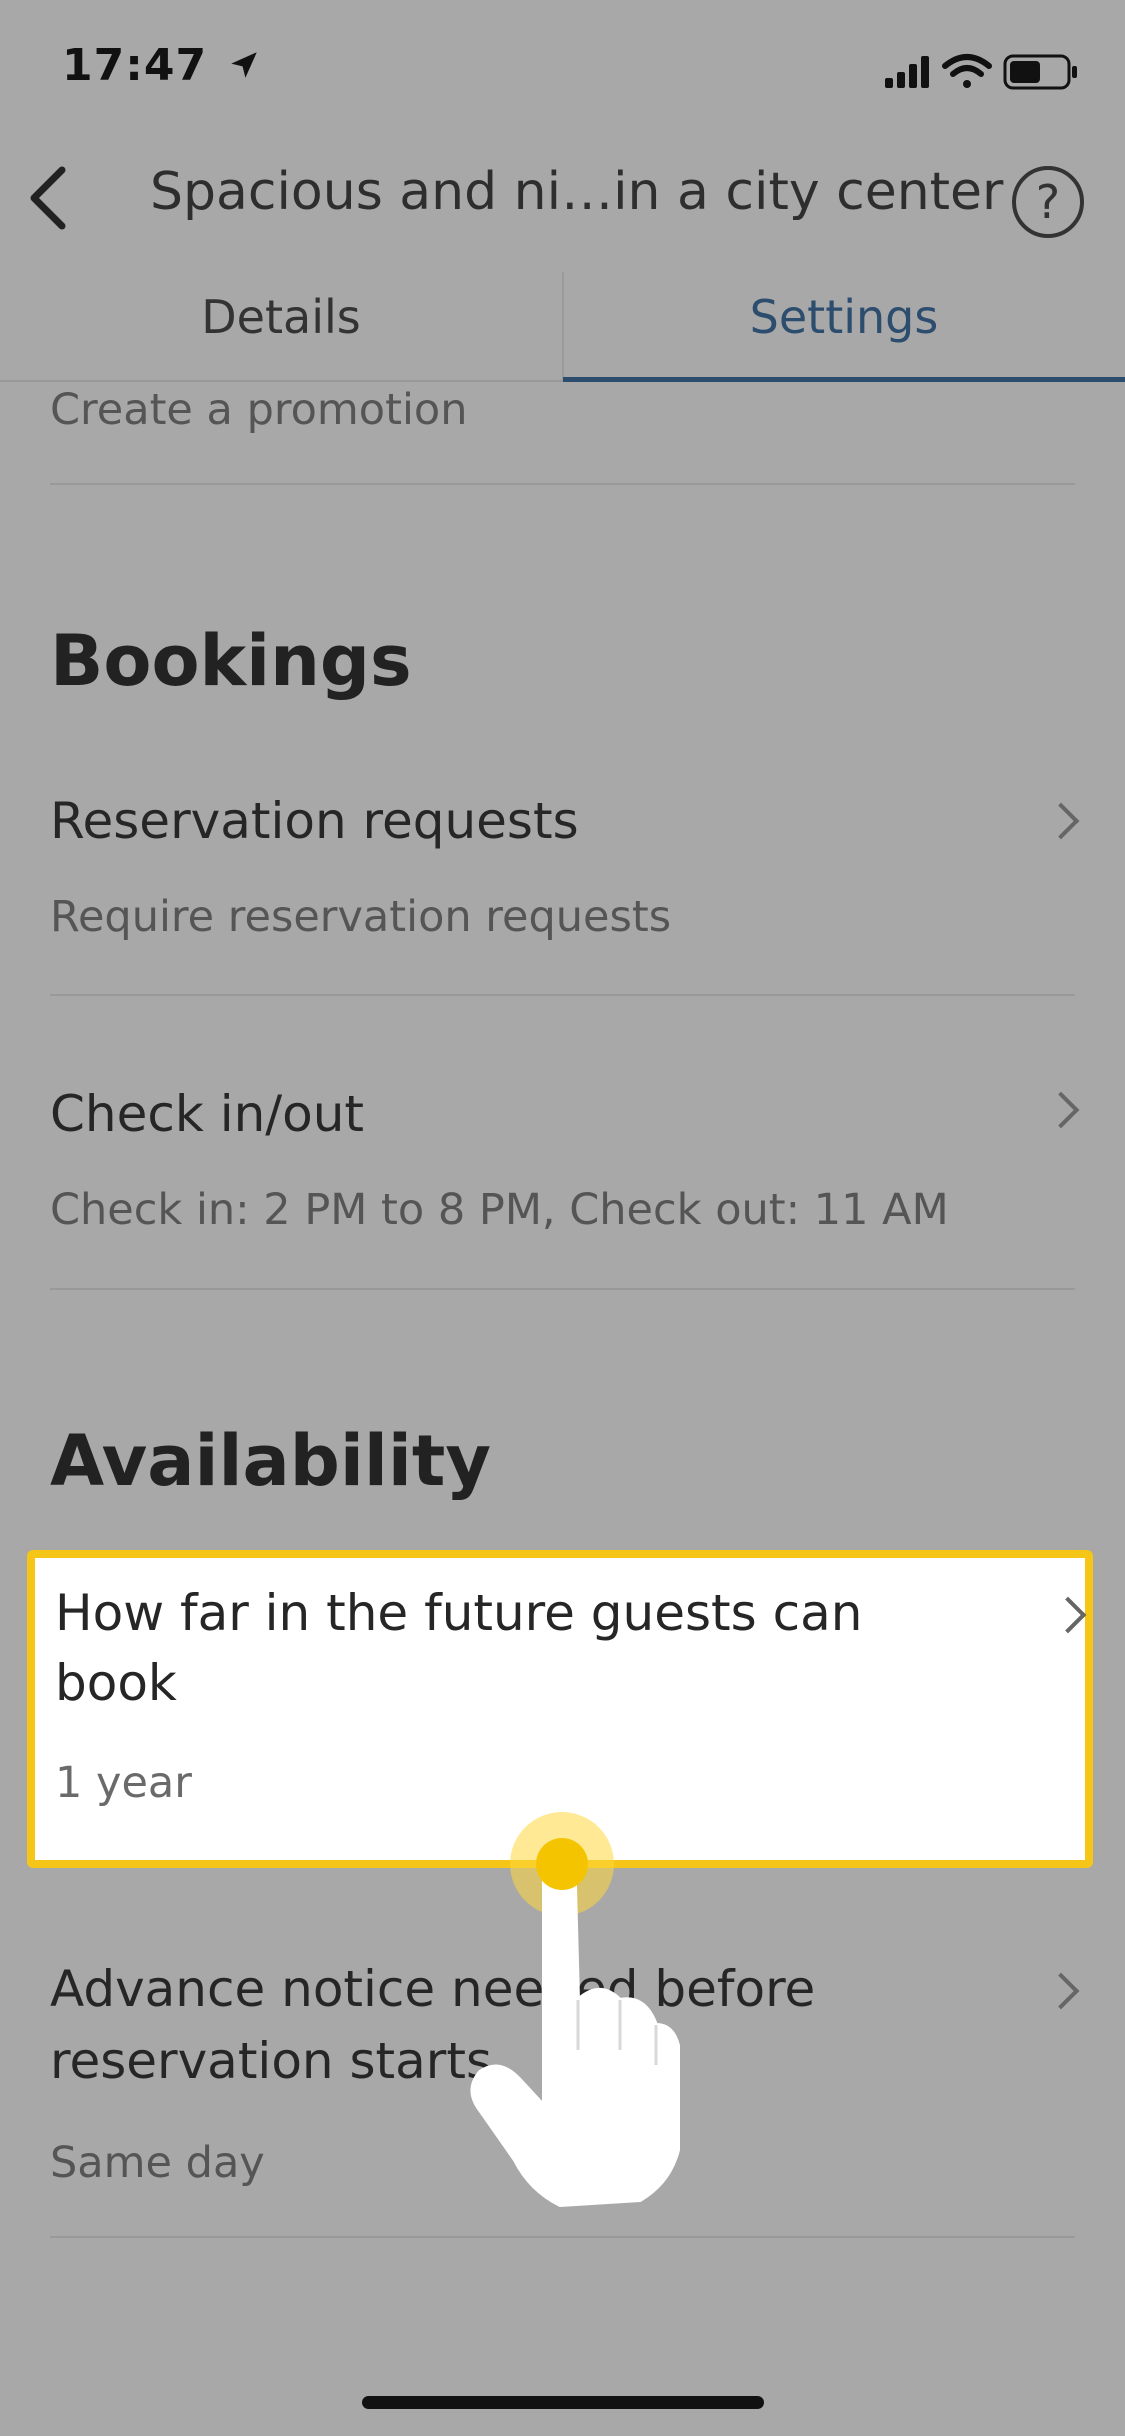  Describe the element at coordinates (1040, 72) in the screenshot. I see `battery-icon` at that location.